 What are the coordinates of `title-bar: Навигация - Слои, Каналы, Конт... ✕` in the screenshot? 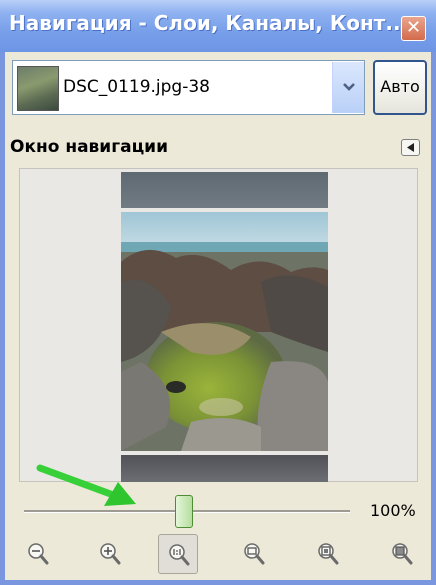 It's located at (218, 26).